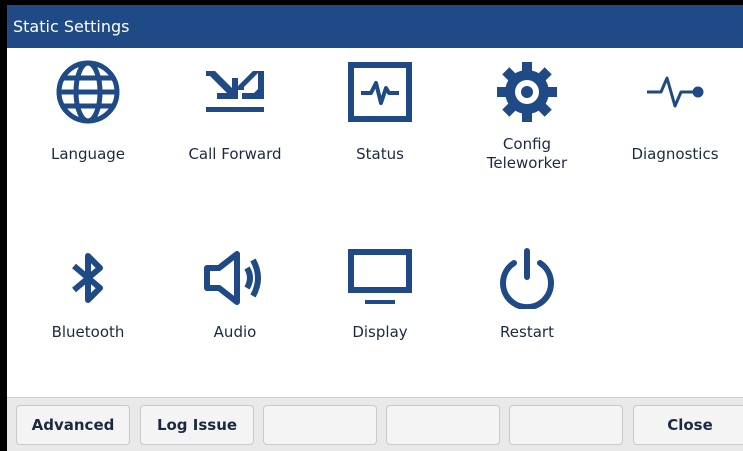  What do you see at coordinates (73, 425) in the screenshot?
I see `advanced-button: Advanced` at bounding box center [73, 425].